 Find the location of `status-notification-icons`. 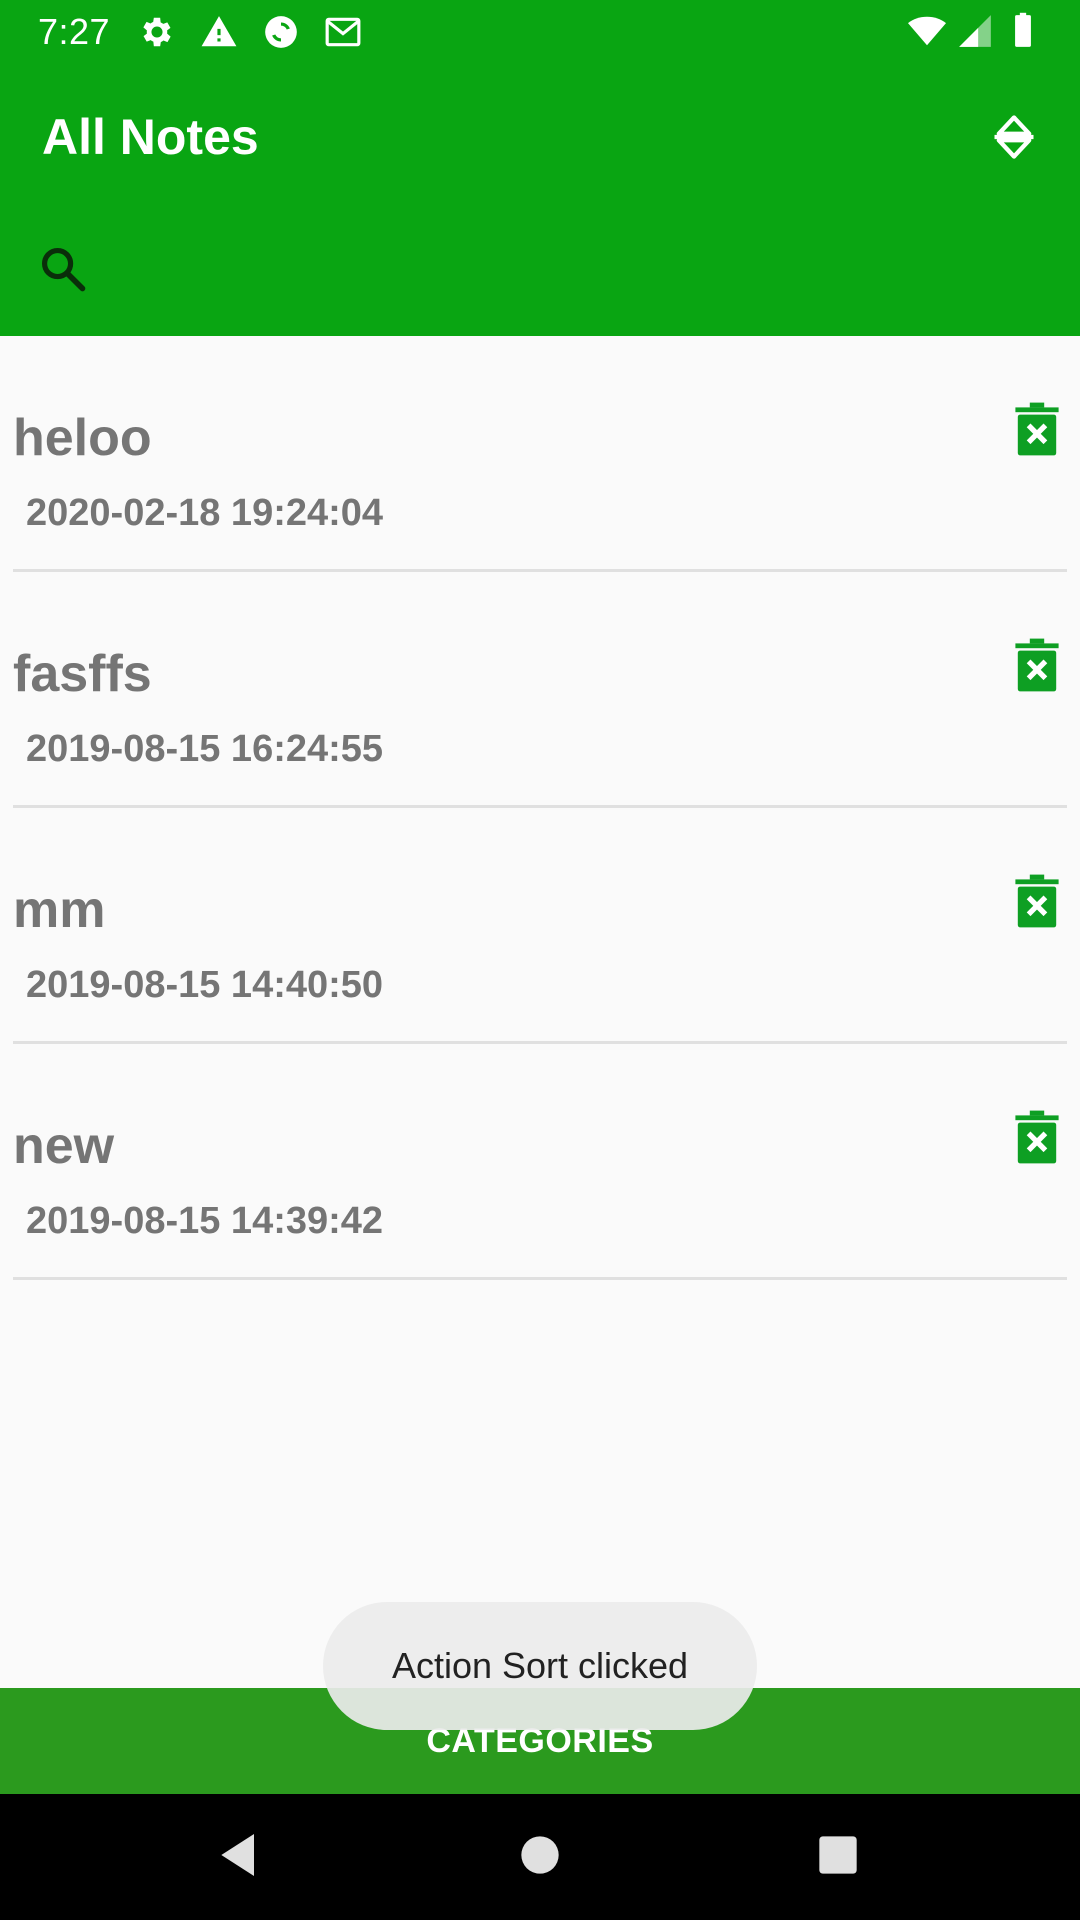

status-notification-icons is located at coordinates (250, 32).